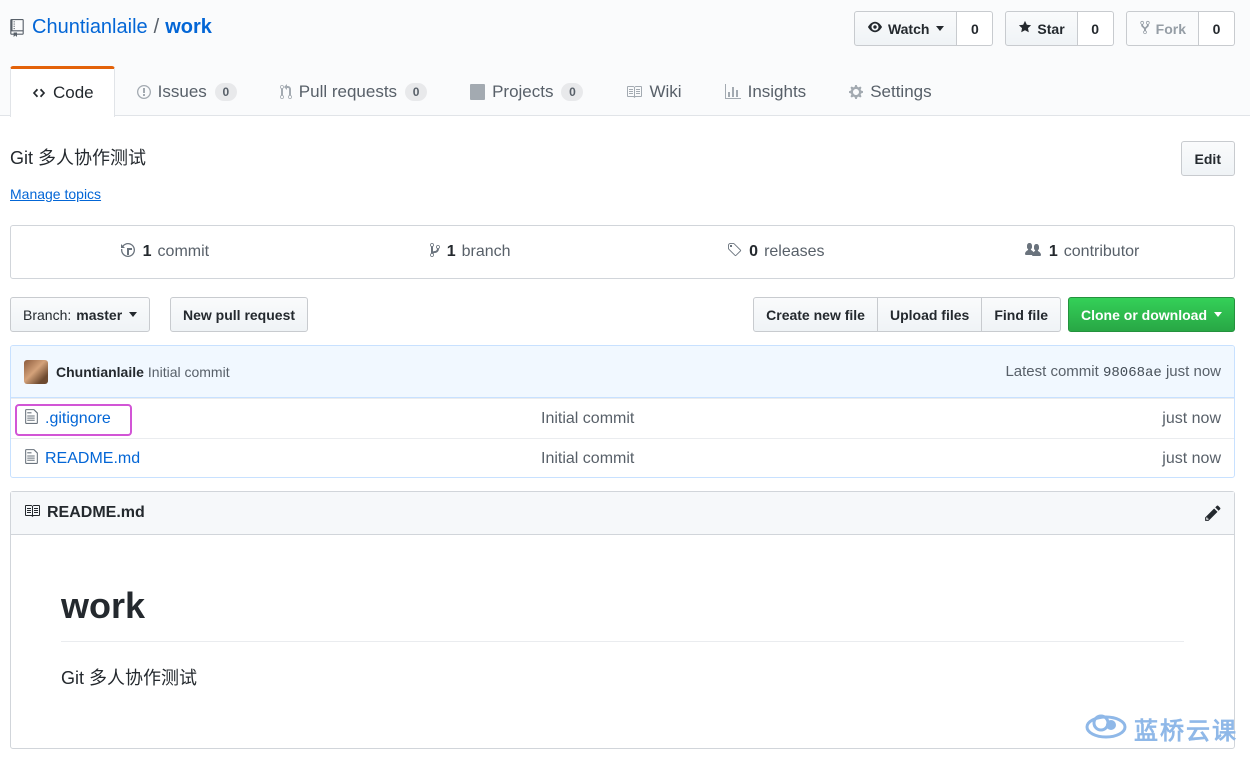 The width and height of the screenshot is (1250, 762). I want to click on file-link-gitignore: .gitignore, so click(67, 419).